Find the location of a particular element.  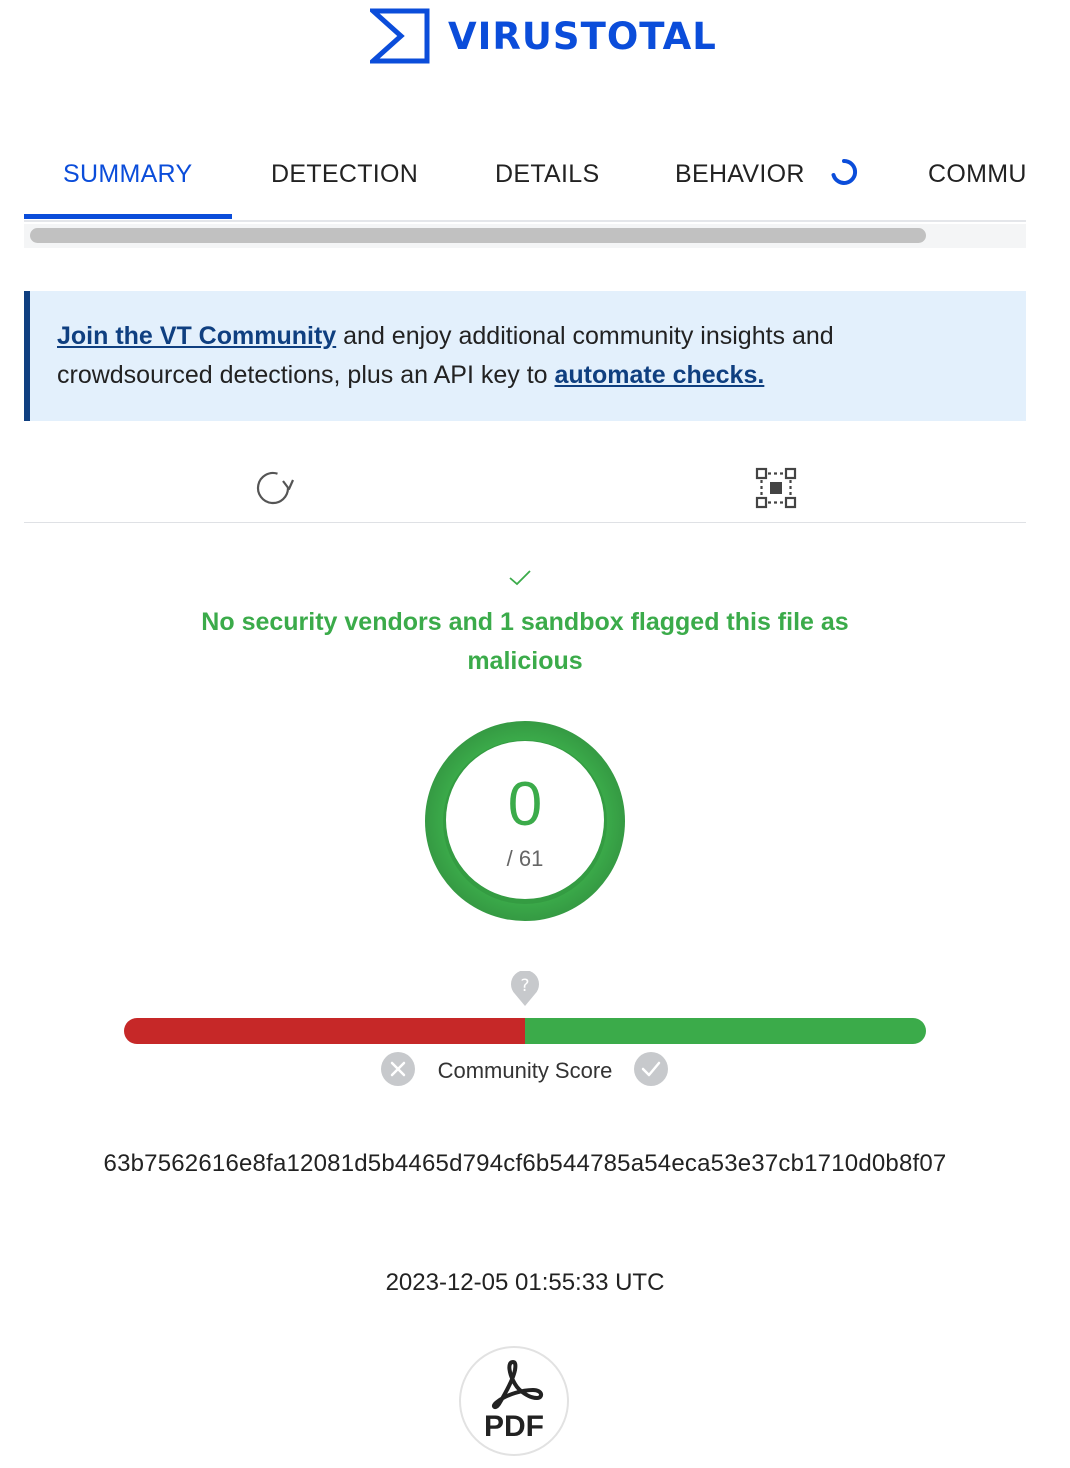

tab-community: COMMU is located at coordinates (977, 174).